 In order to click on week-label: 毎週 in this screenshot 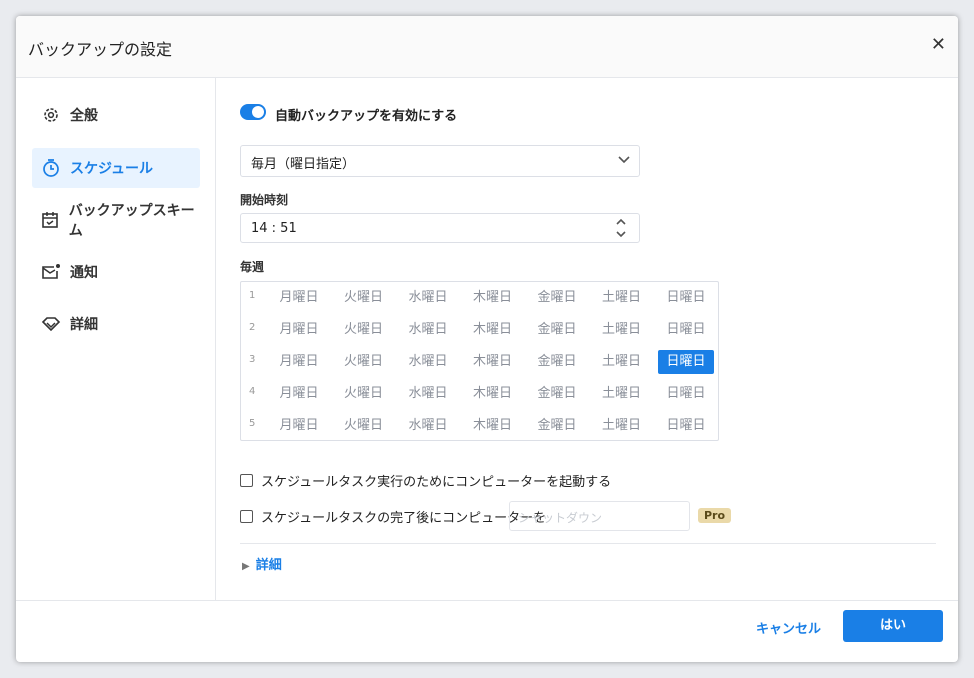, I will do `click(252, 267)`.